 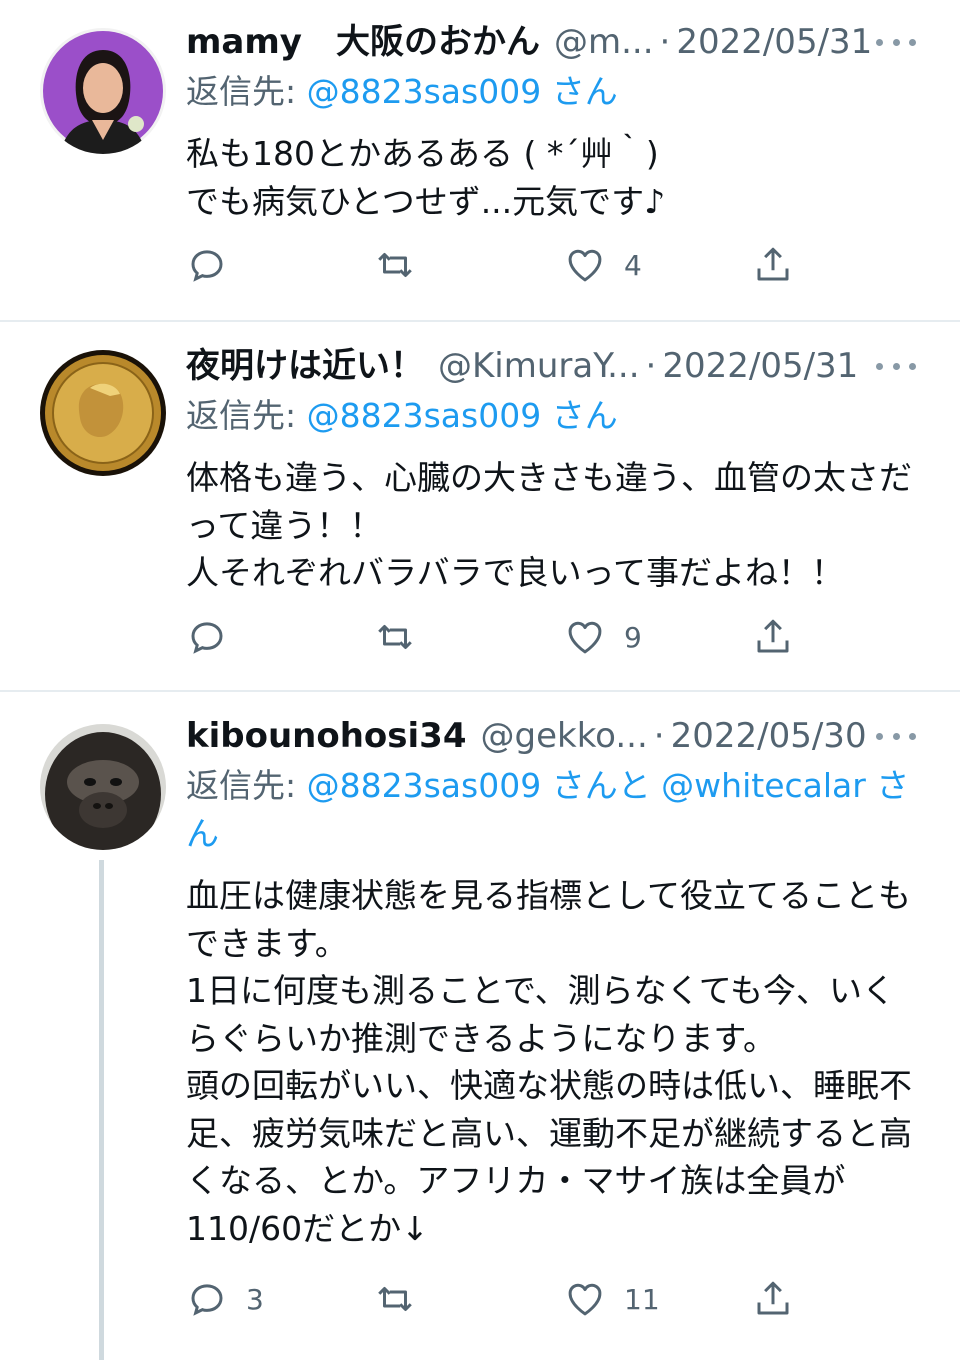 What do you see at coordinates (506, 637) in the screenshot?
I see `tweet-actions: 9` at bounding box center [506, 637].